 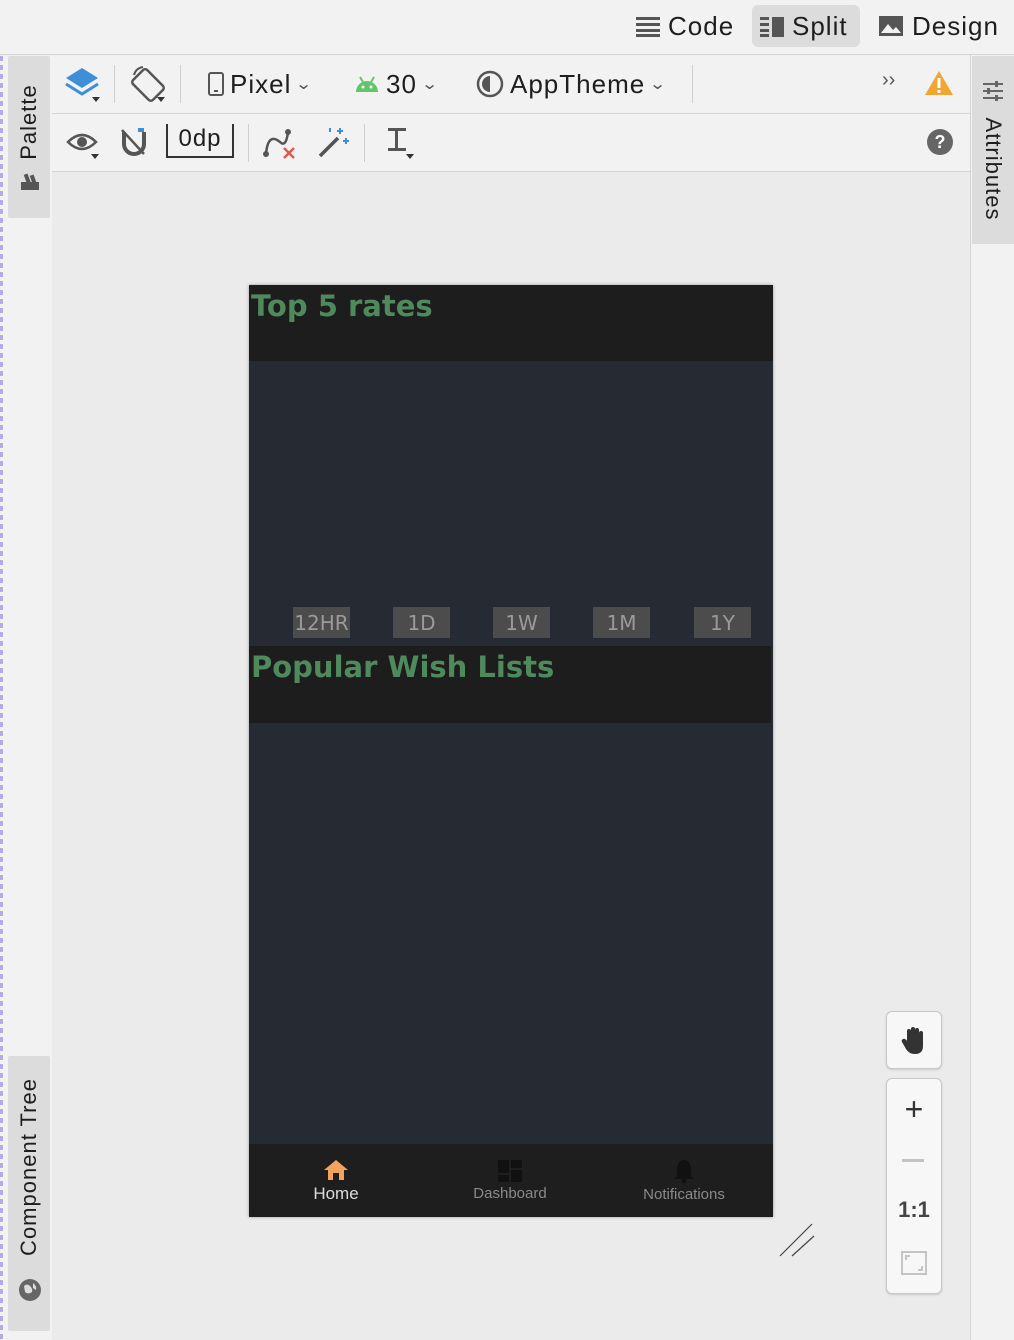 I want to click on theme-icon, so click(x=490, y=84).